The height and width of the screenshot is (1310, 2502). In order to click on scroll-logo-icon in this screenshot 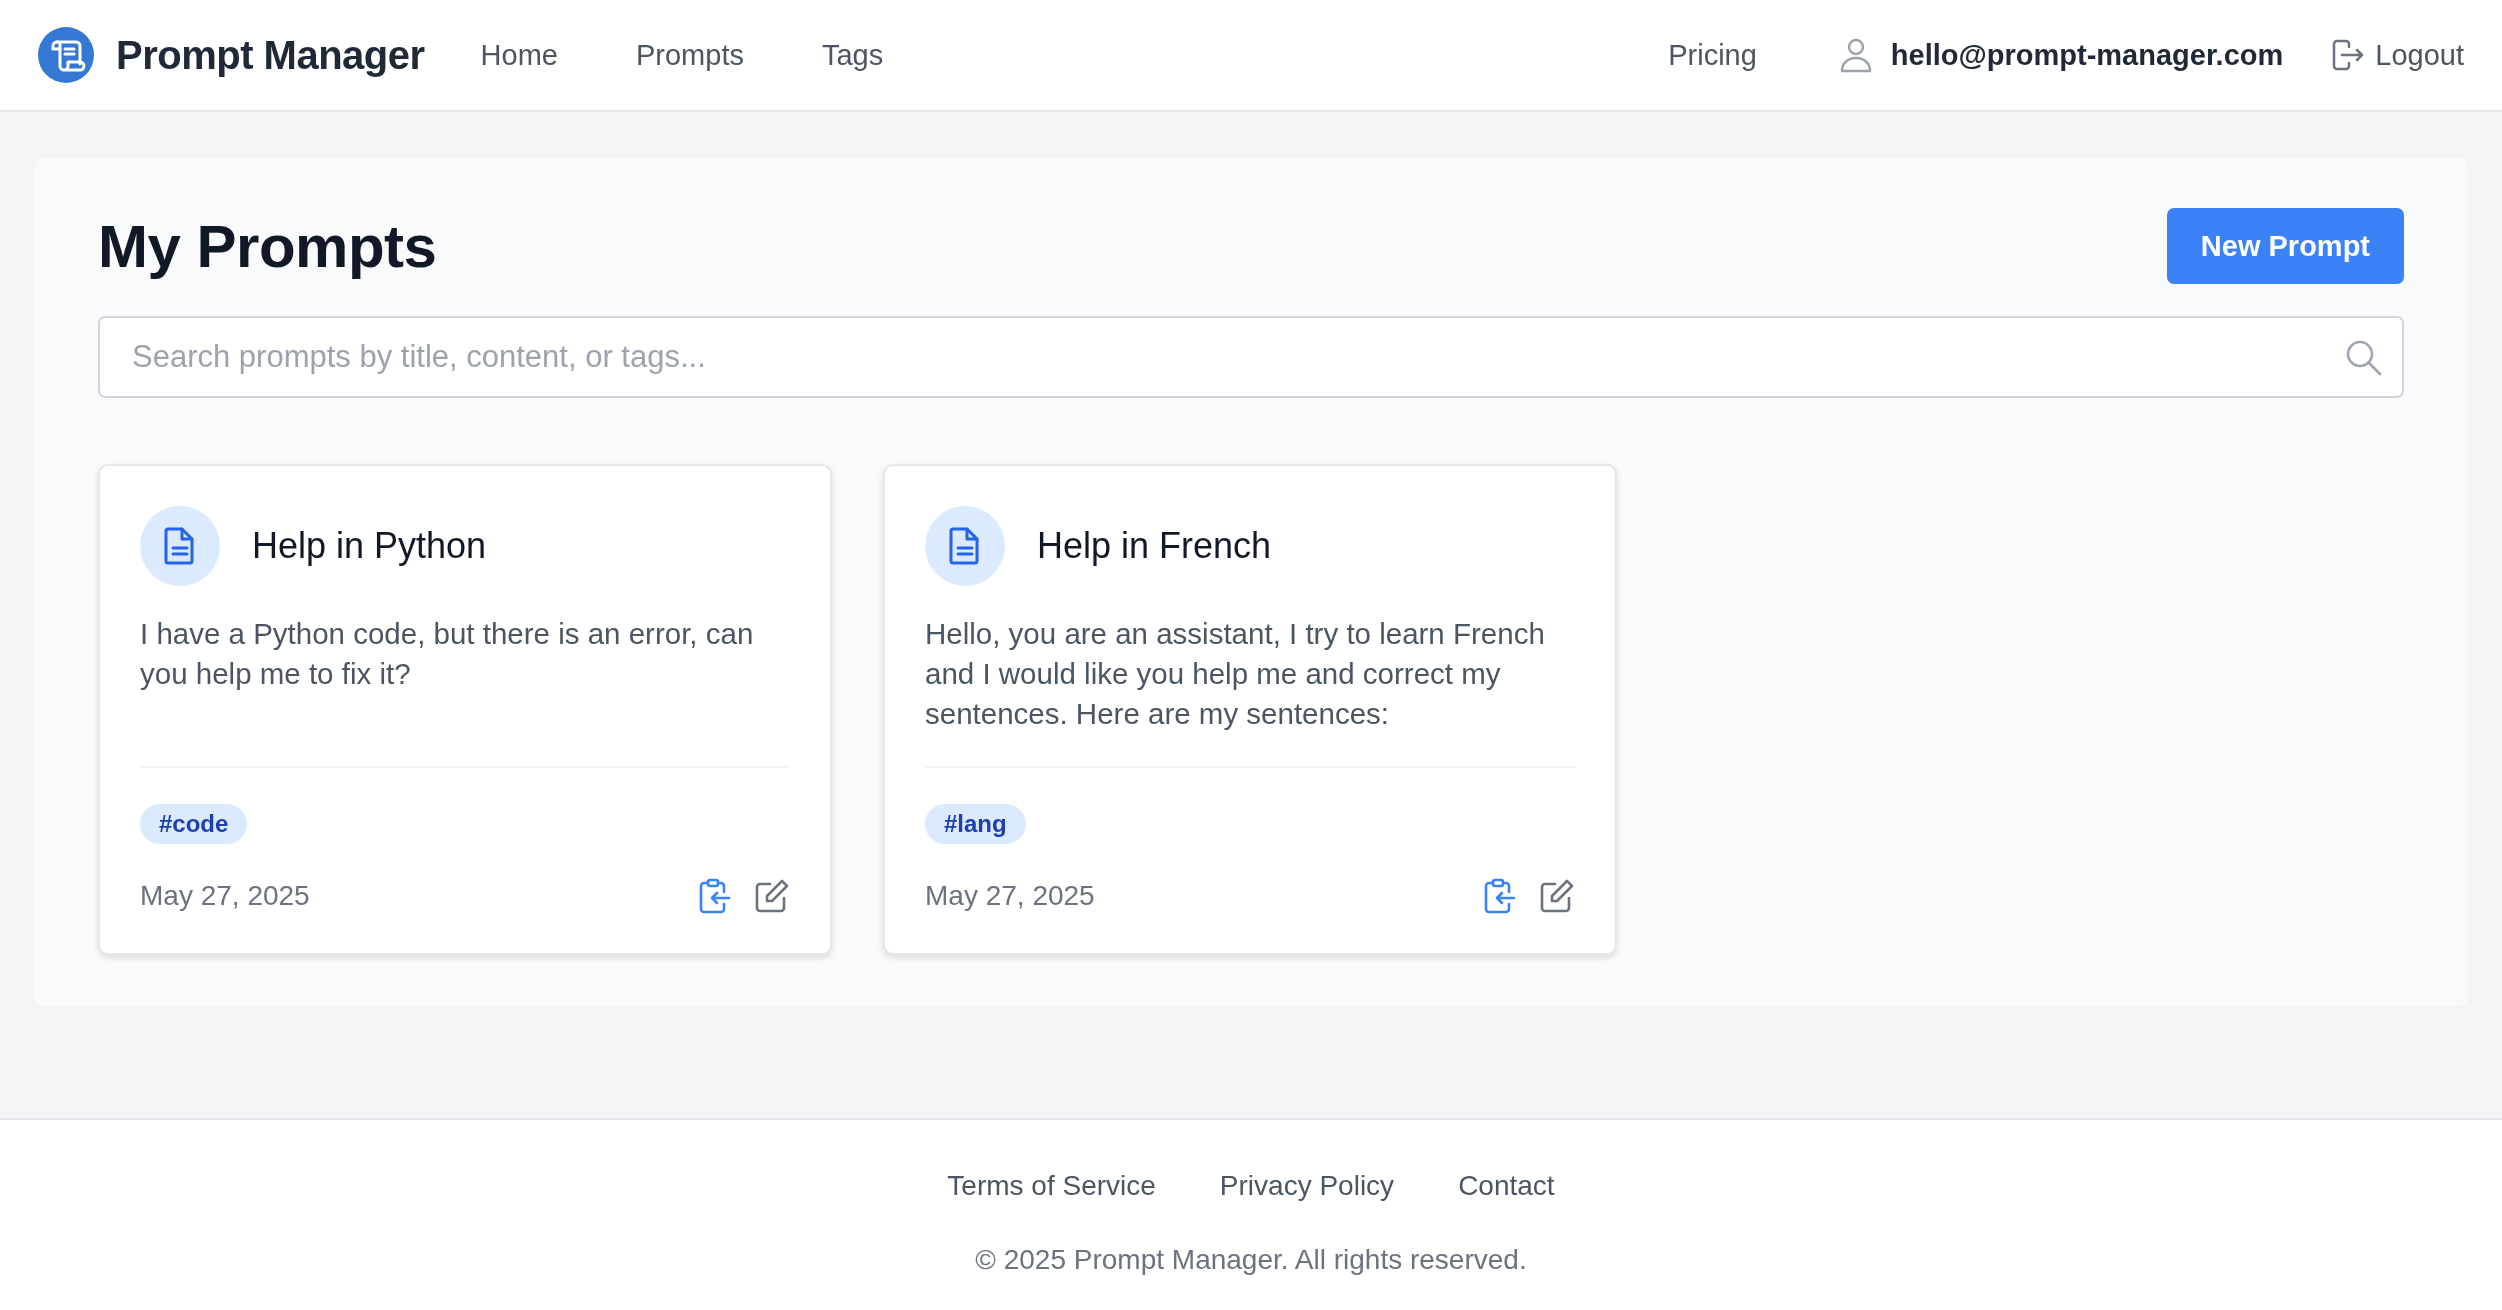, I will do `click(66, 55)`.